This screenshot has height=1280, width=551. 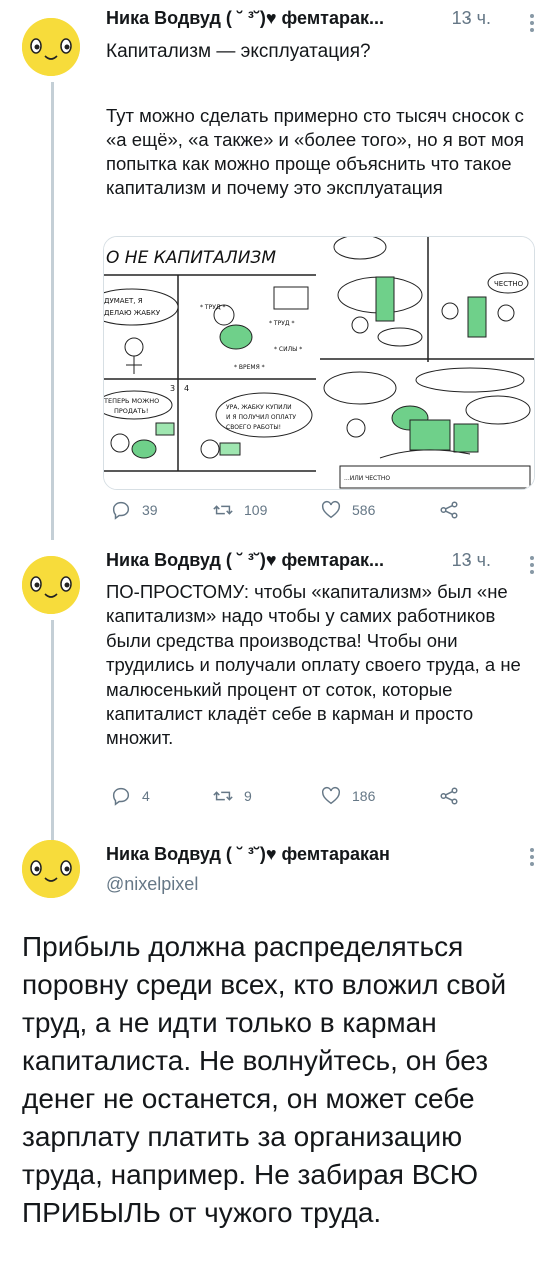 I want to click on svg-text: * ВРЕМЯ *, so click(x=249, y=367).